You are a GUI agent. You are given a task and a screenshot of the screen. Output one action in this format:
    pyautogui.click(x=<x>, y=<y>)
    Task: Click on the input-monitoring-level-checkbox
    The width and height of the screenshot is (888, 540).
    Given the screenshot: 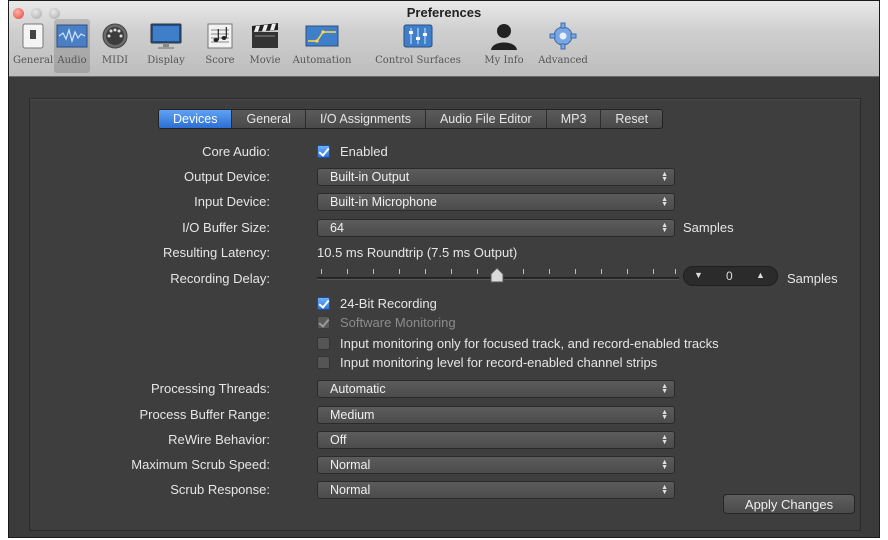 What is the action you would take?
    pyautogui.click(x=323, y=362)
    